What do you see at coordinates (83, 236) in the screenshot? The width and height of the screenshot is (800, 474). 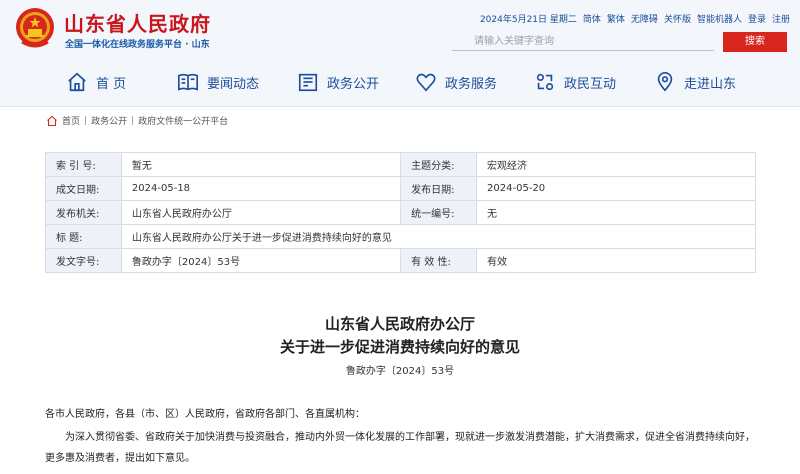 I see `title-label: 标 题:` at bounding box center [83, 236].